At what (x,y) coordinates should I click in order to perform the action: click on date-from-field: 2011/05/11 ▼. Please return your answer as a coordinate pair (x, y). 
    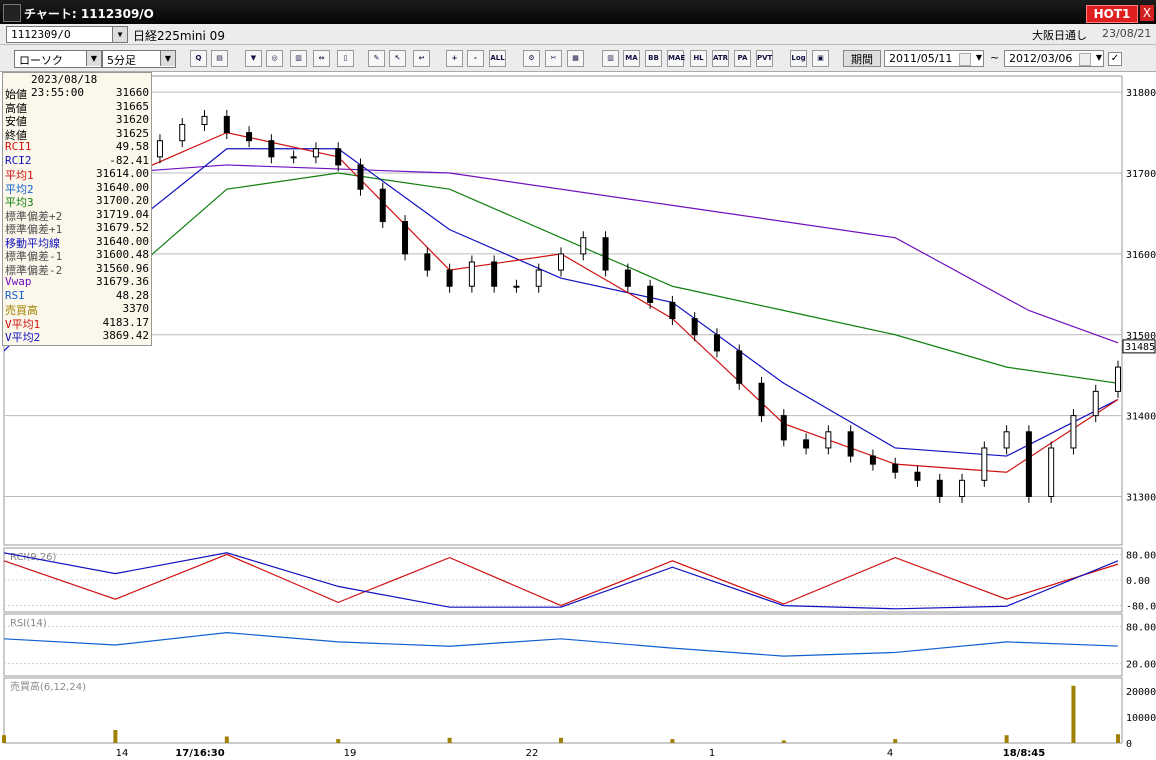
    Looking at the image, I should click on (934, 58).